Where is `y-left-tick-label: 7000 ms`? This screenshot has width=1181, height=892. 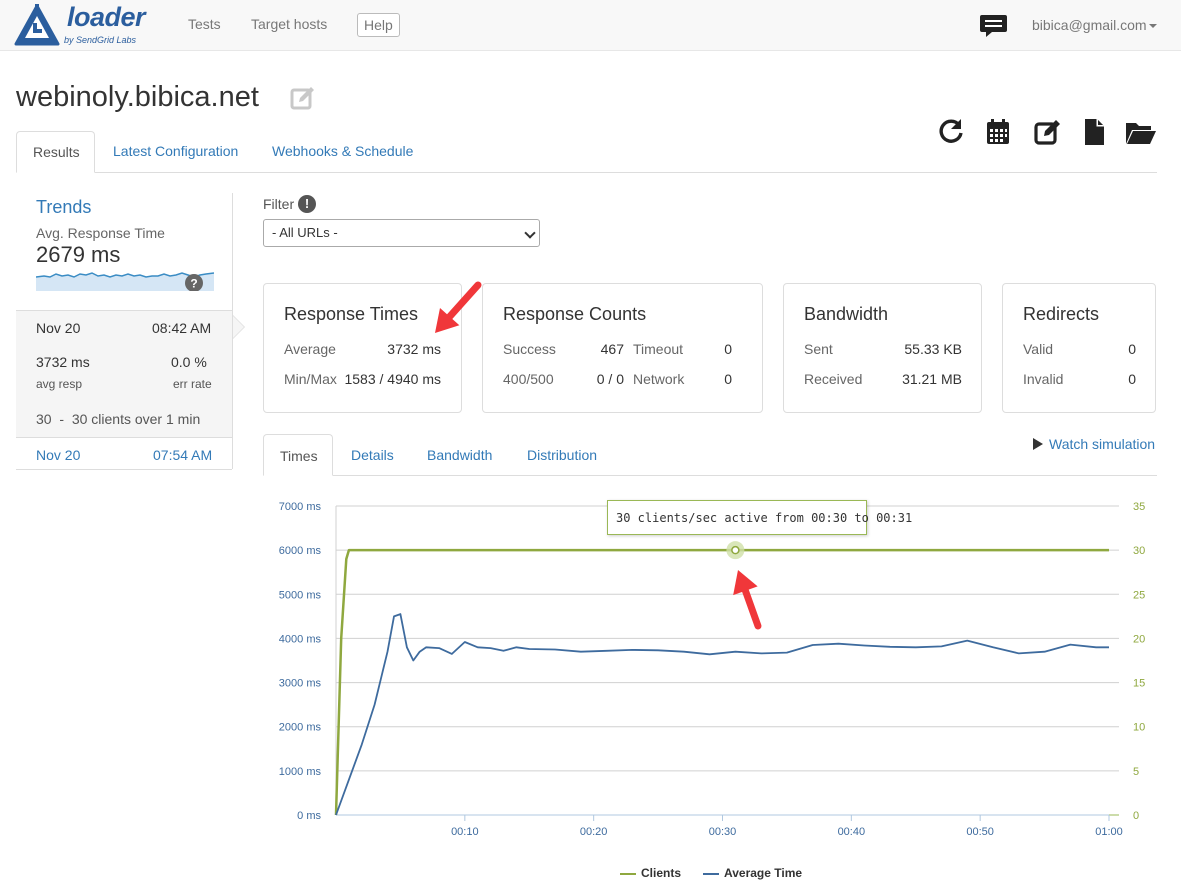 y-left-tick-label: 7000 ms is located at coordinates (300, 507).